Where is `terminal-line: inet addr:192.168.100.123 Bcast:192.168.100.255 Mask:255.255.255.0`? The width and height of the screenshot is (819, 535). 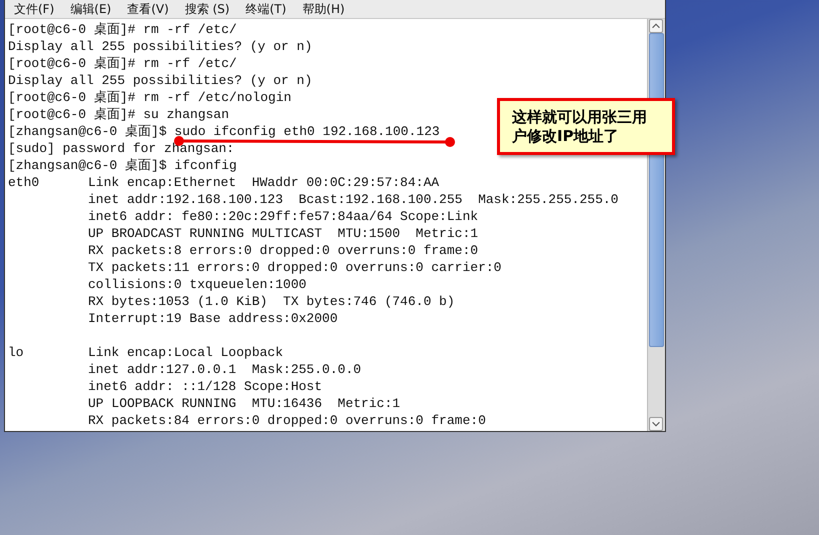 terminal-line: inet addr:192.168.100.123 Bcast:192.168.100.255 Mask:255.255.255.0 is located at coordinates (353, 199).